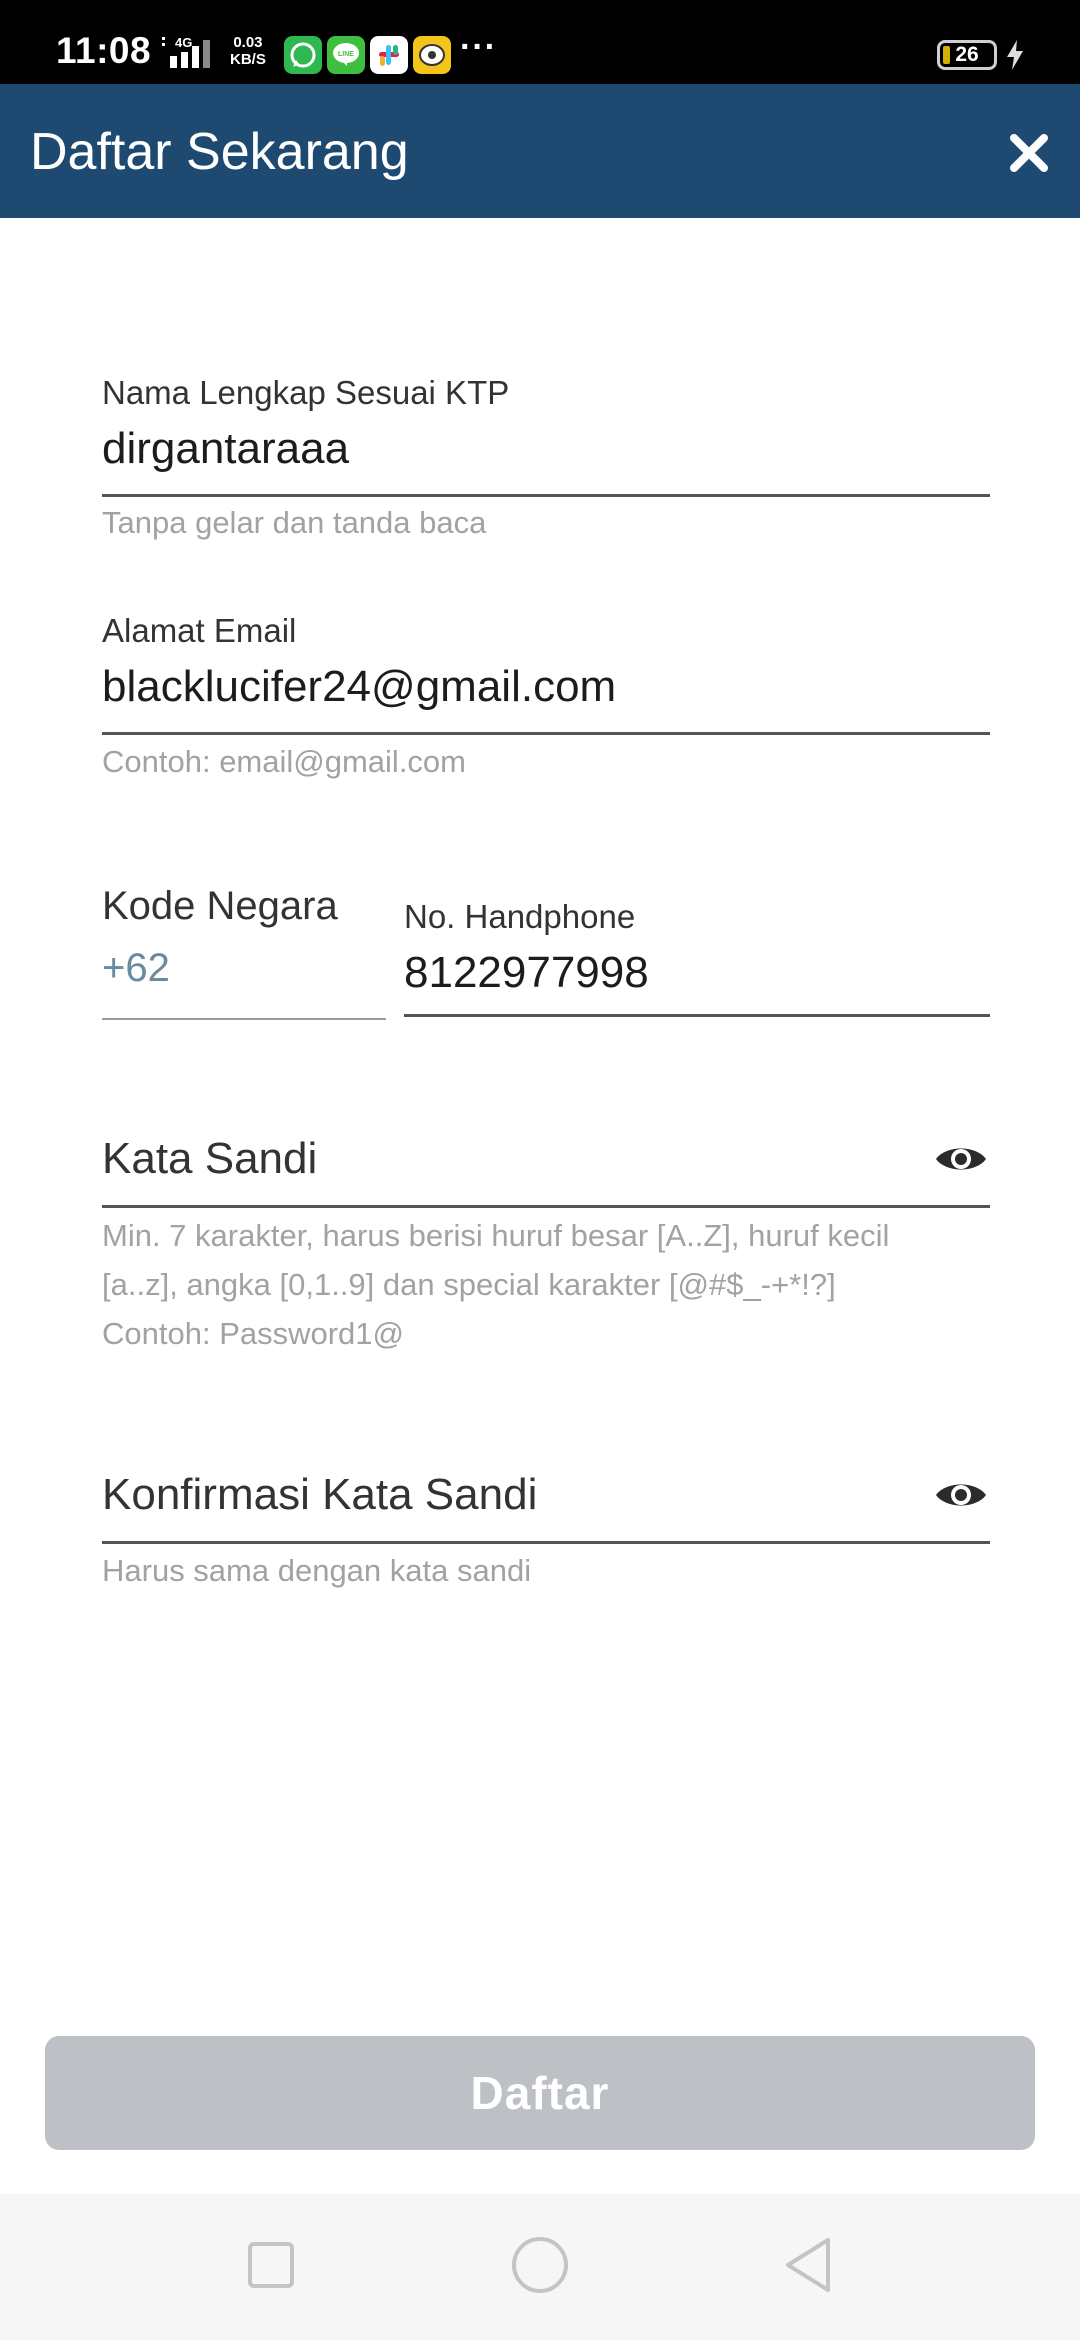 This screenshot has height=2340, width=1080. Describe the element at coordinates (540, 42) in the screenshot. I see `status-bar: 11:08 4G 0.03 KB/S LINE ··· 26` at that location.